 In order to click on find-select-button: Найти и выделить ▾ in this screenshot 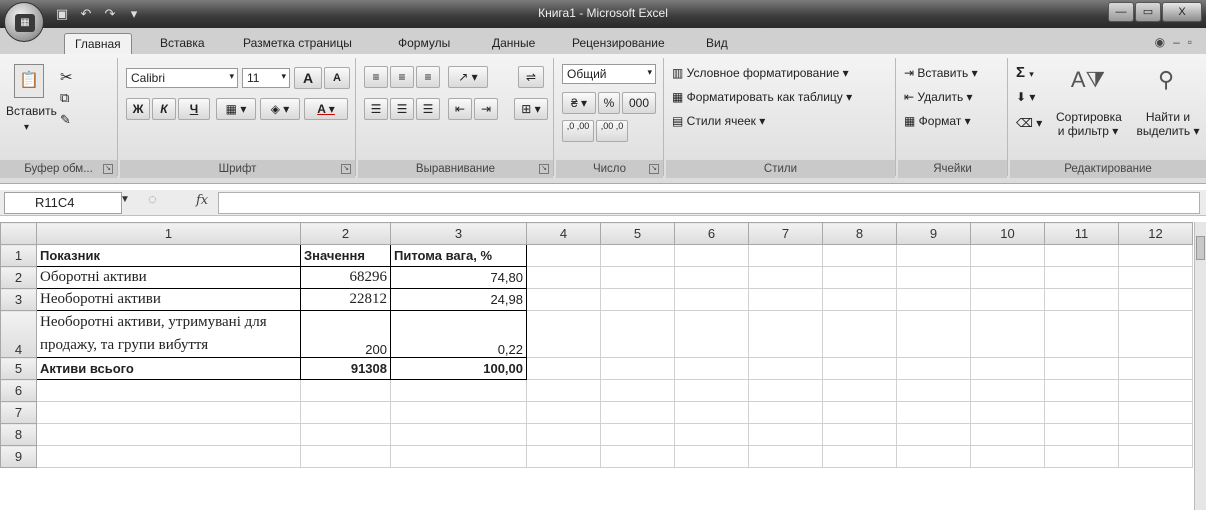, I will do `click(1168, 124)`.